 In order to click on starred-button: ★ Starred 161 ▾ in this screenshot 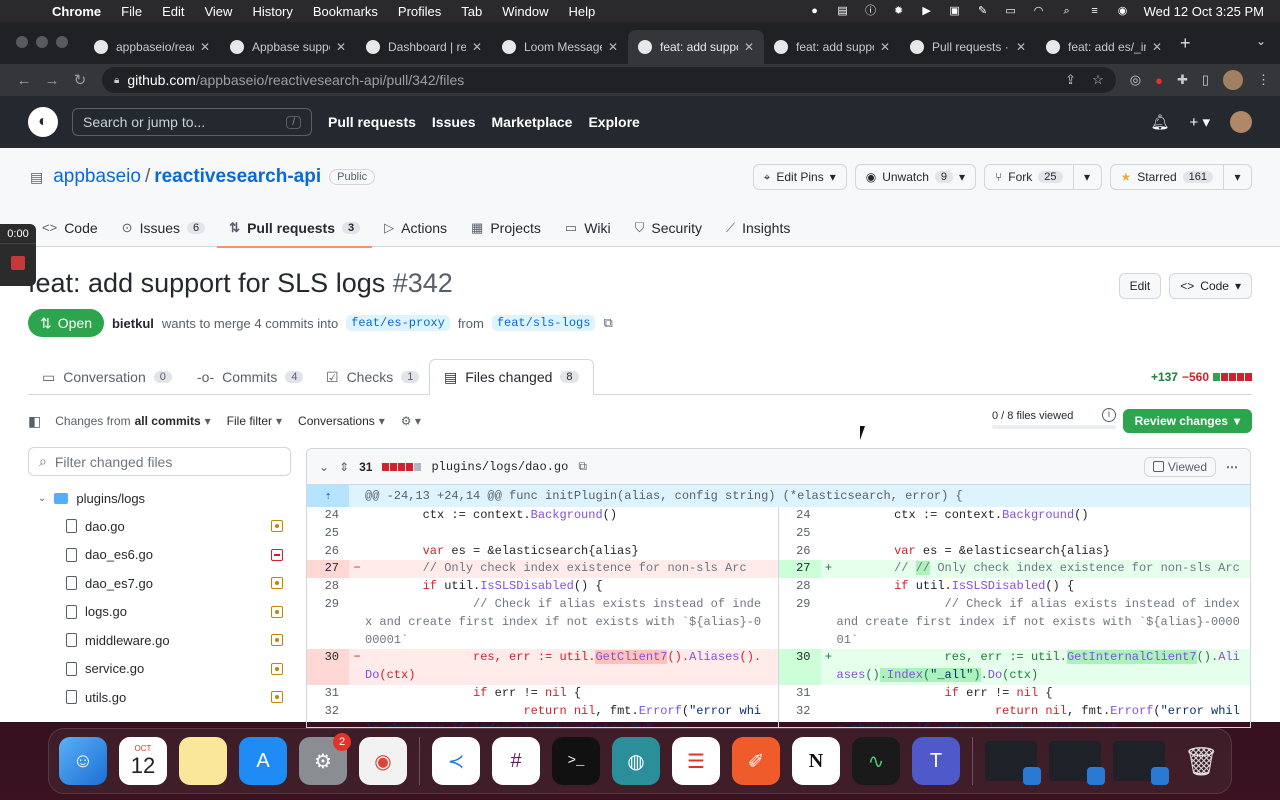, I will do `click(1180, 177)`.